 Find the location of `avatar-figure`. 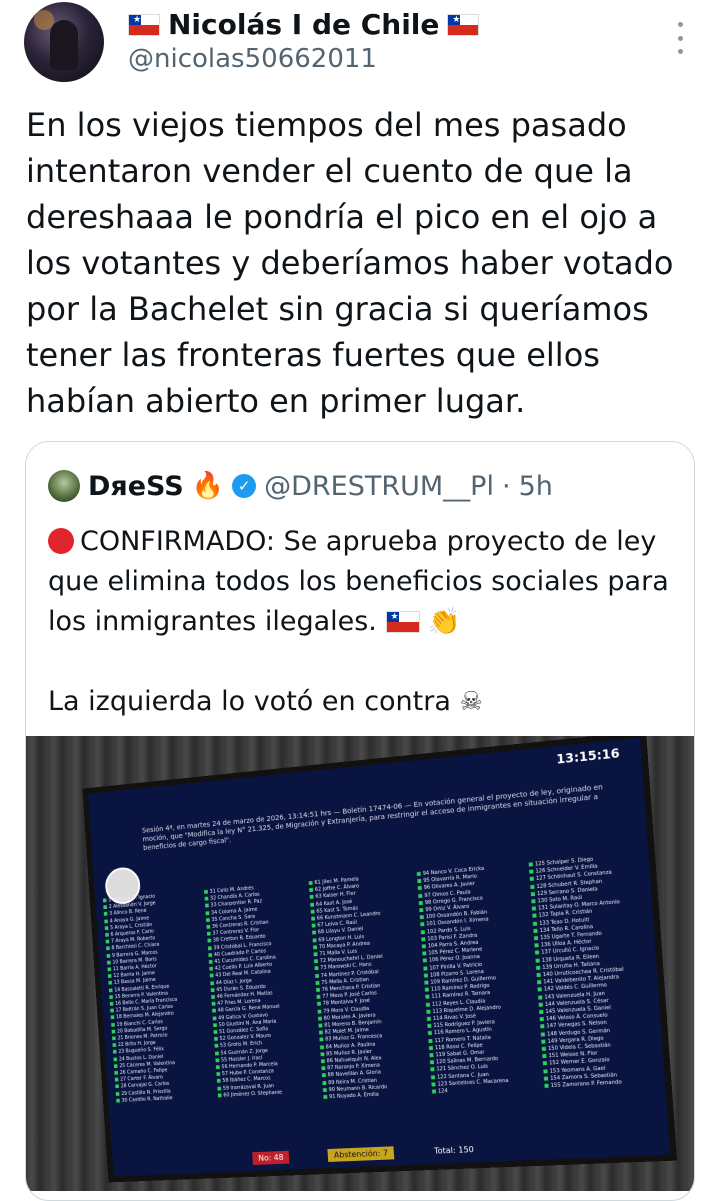

avatar-figure is located at coordinates (64, 45).